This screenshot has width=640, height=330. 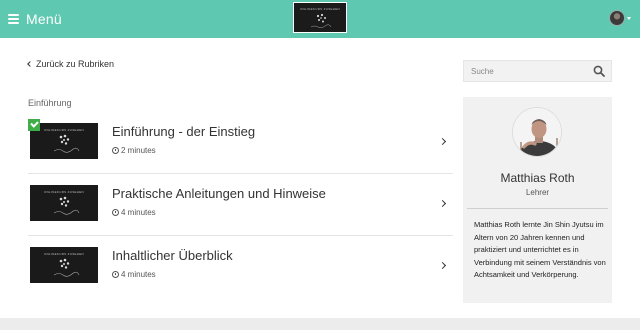 I want to click on chevron-down-icon, so click(x=629, y=18).